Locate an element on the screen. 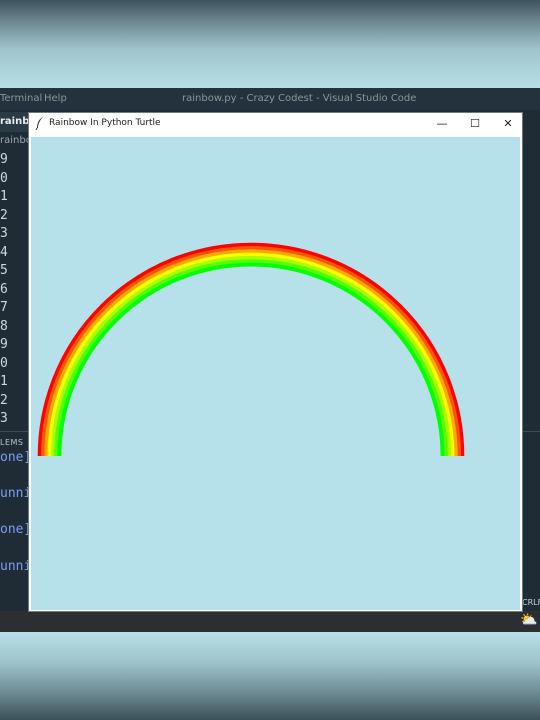  line-number: 8 is located at coordinates (4, 326).